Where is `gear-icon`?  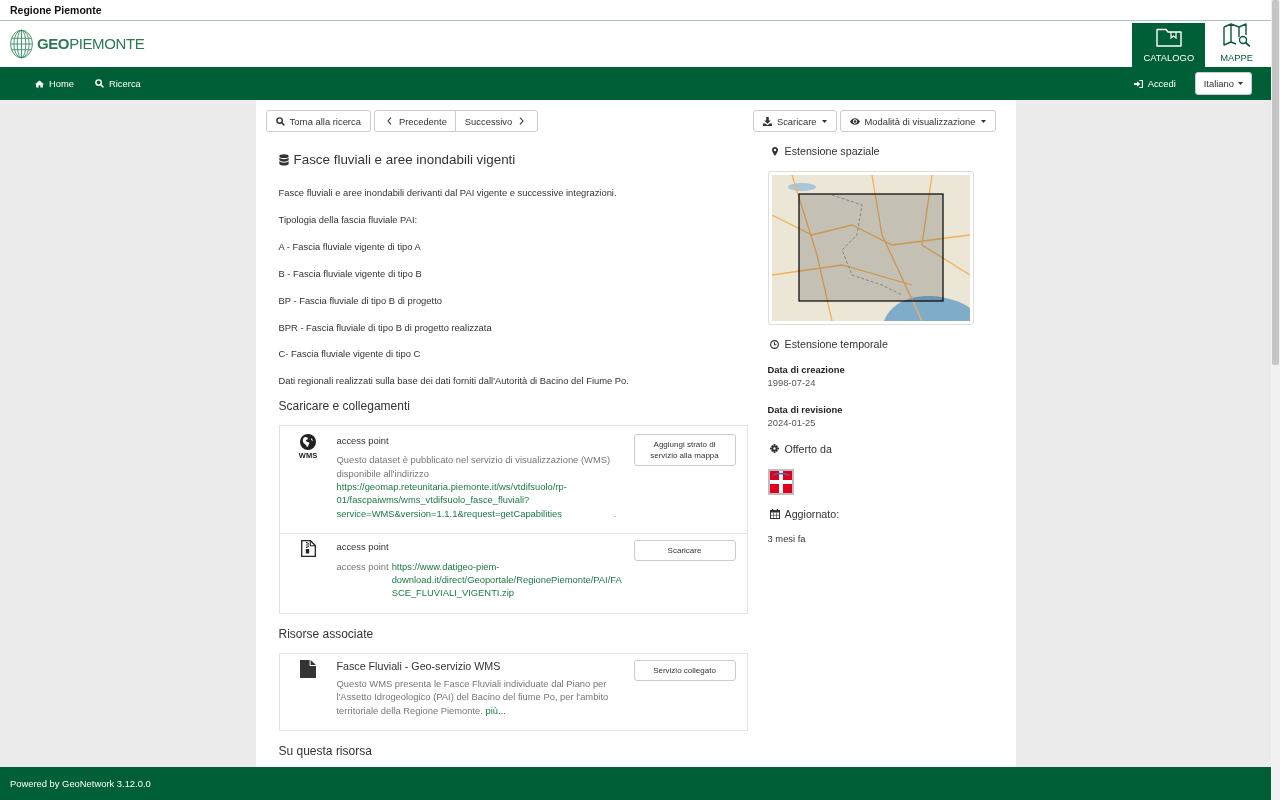 gear-icon is located at coordinates (774, 449).